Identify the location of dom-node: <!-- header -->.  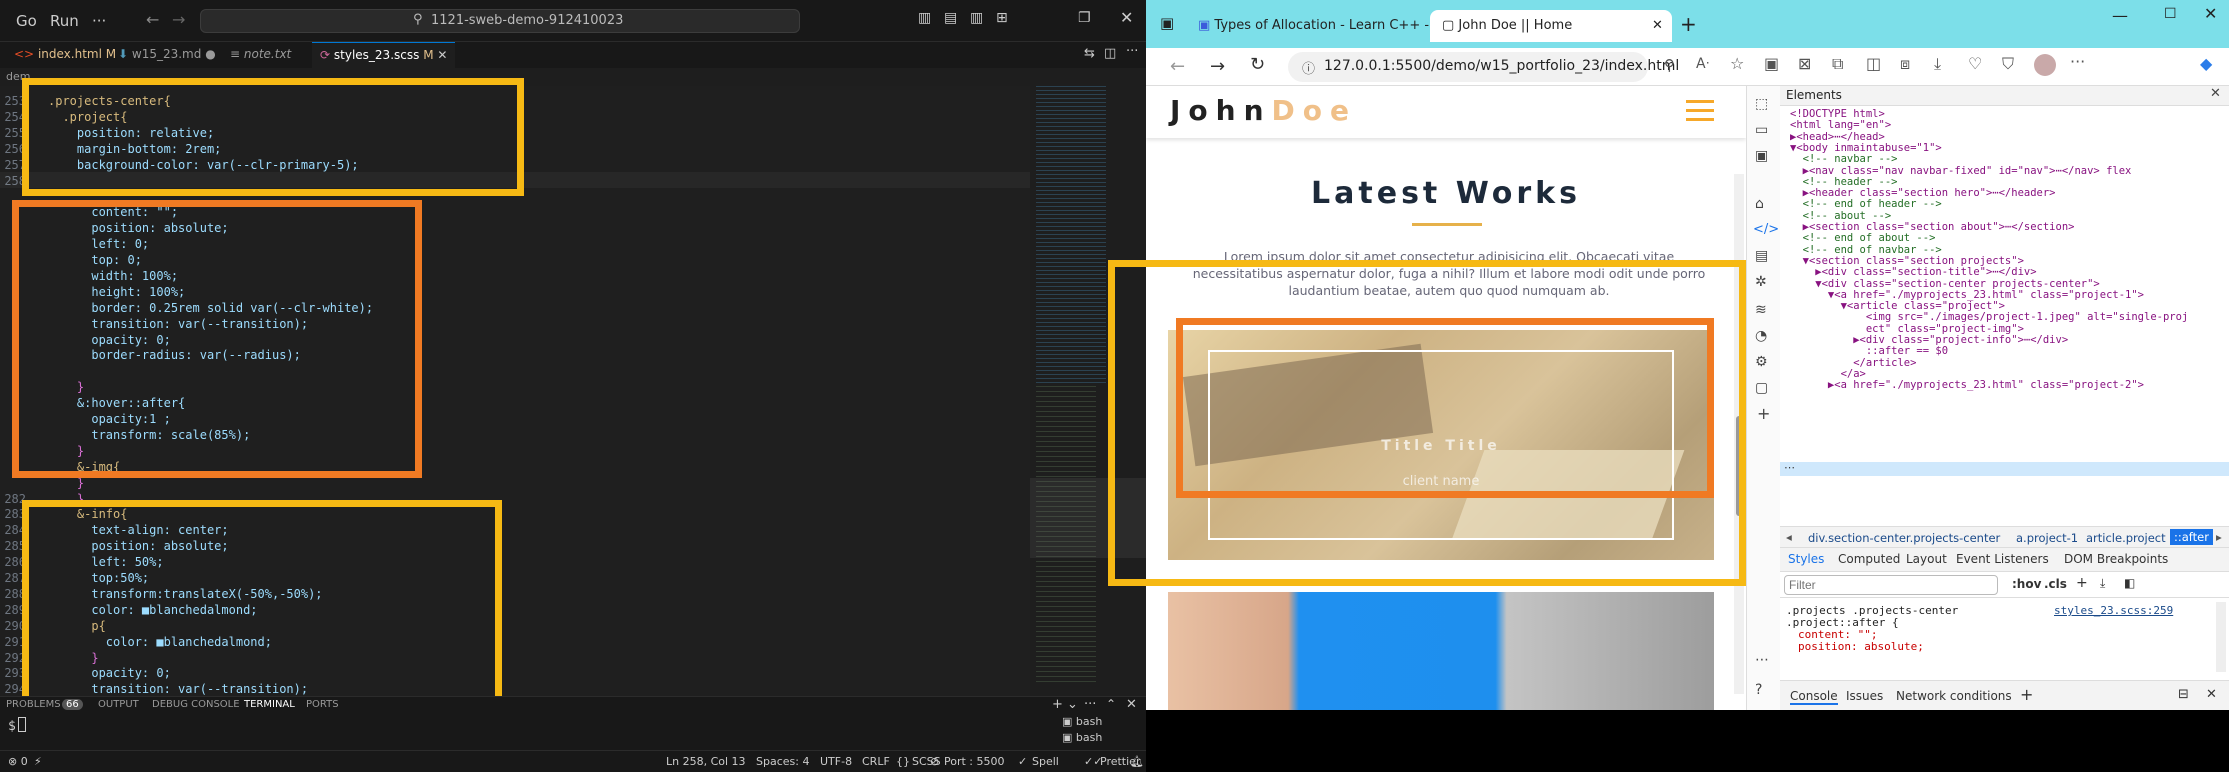
(1844, 182).